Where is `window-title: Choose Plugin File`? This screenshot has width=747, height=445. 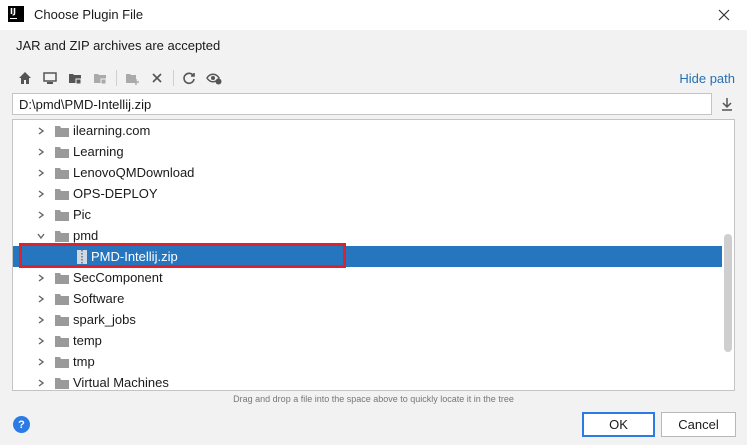 window-title: Choose Plugin File is located at coordinates (89, 14).